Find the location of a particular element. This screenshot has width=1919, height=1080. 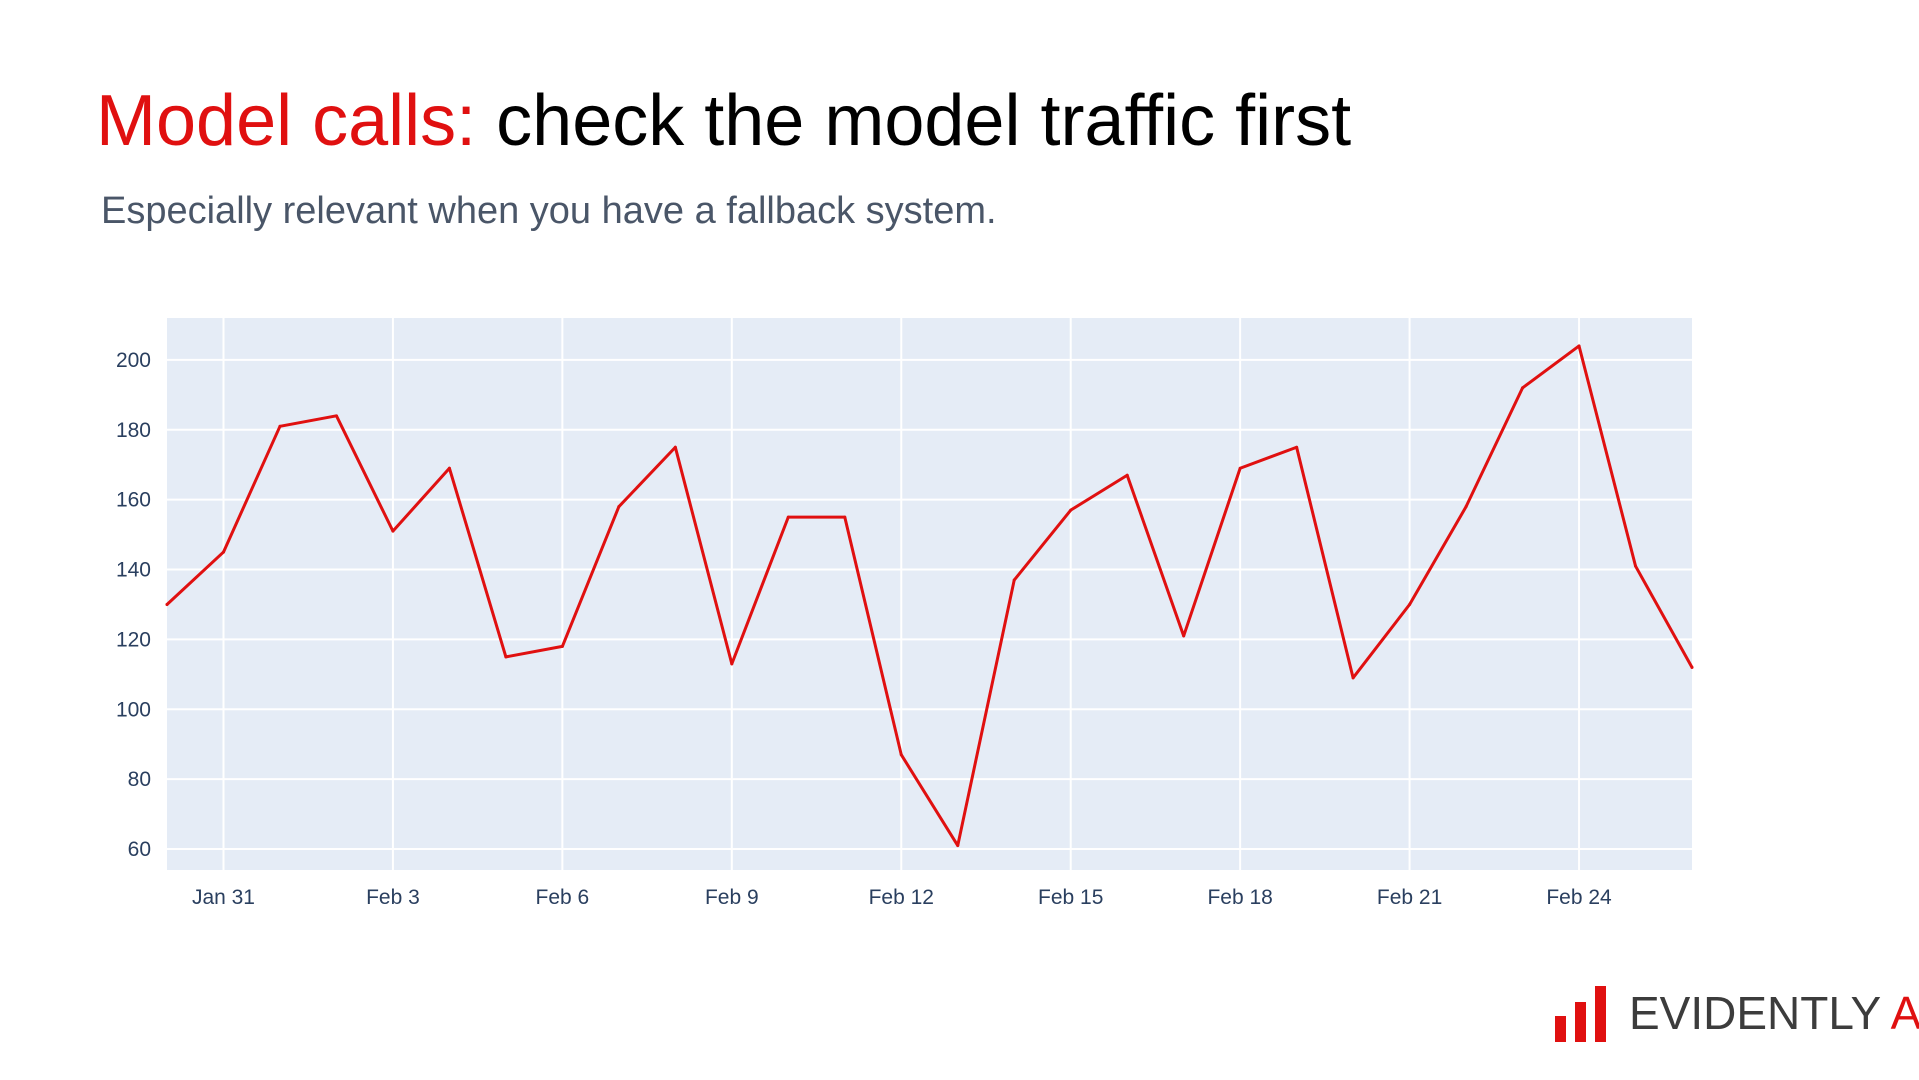

x-tick-label: Feb 9 is located at coordinates (732, 897).